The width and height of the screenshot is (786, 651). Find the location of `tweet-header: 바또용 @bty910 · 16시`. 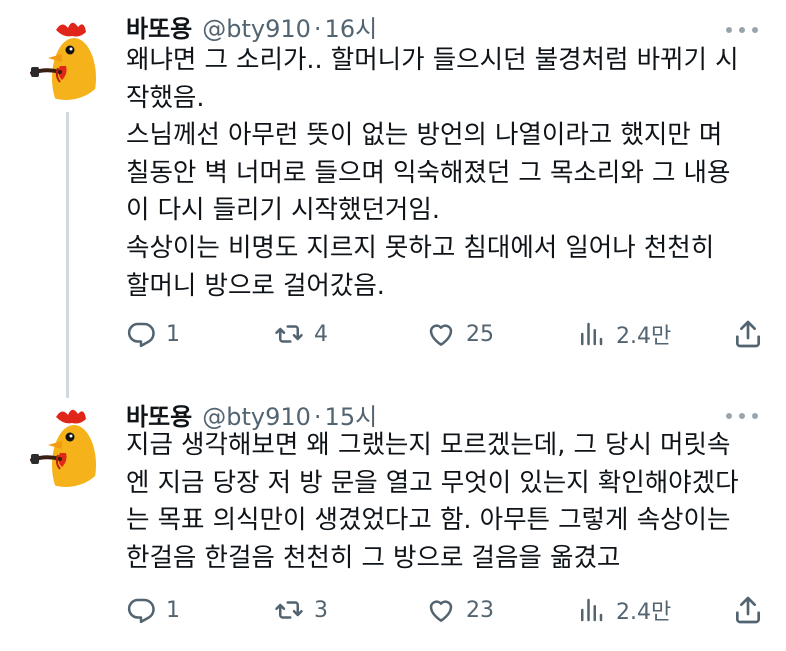

tweet-header: 바또용 @bty910 · 16시 is located at coordinates (251, 26).